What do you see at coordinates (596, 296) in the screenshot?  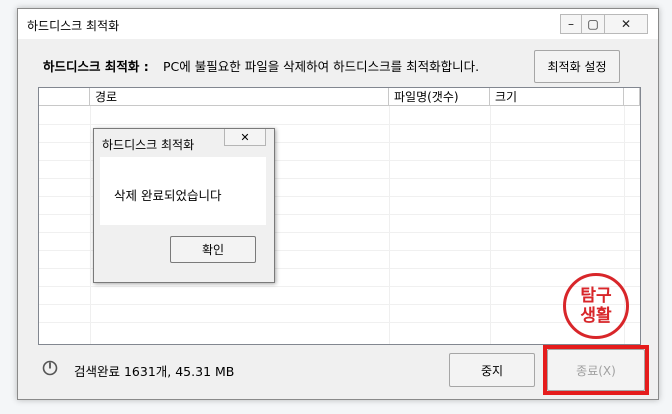 I see `stamp-line-1: 탐구` at bounding box center [596, 296].